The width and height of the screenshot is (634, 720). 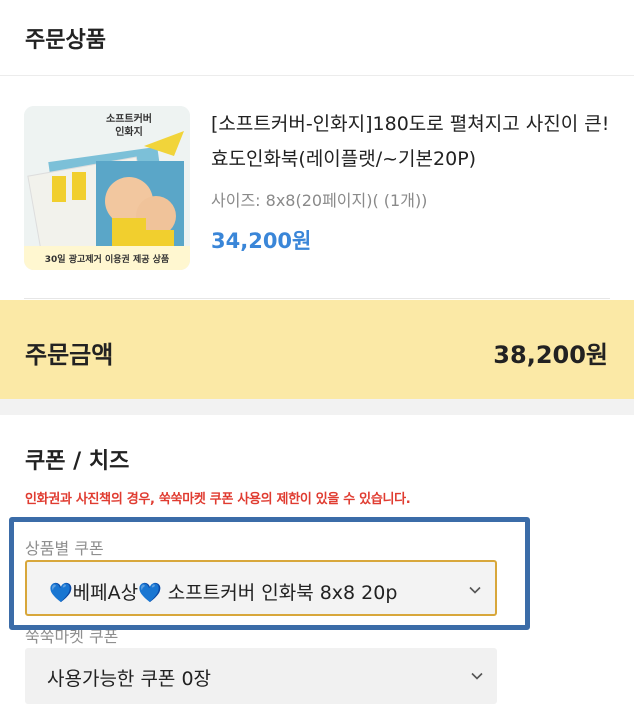 I want to click on thumbnail-title-line2: 인화지, so click(x=129, y=131).